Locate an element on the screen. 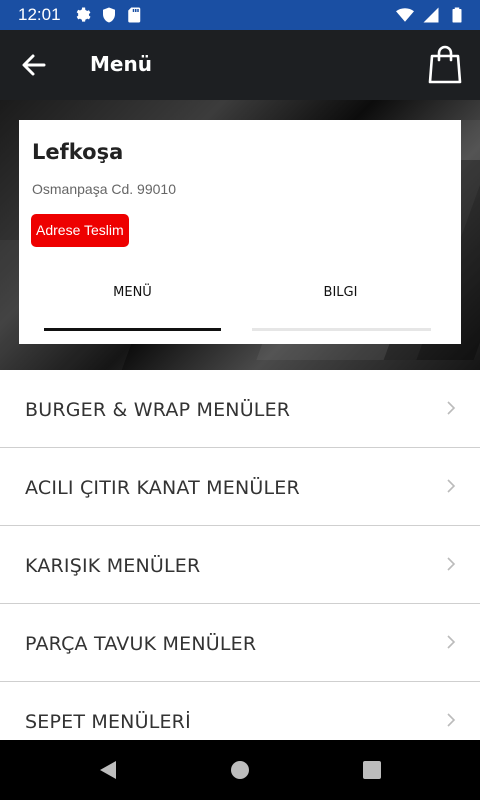 The width and height of the screenshot is (480, 800). status-icons-left is located at coordinates (109, 15).